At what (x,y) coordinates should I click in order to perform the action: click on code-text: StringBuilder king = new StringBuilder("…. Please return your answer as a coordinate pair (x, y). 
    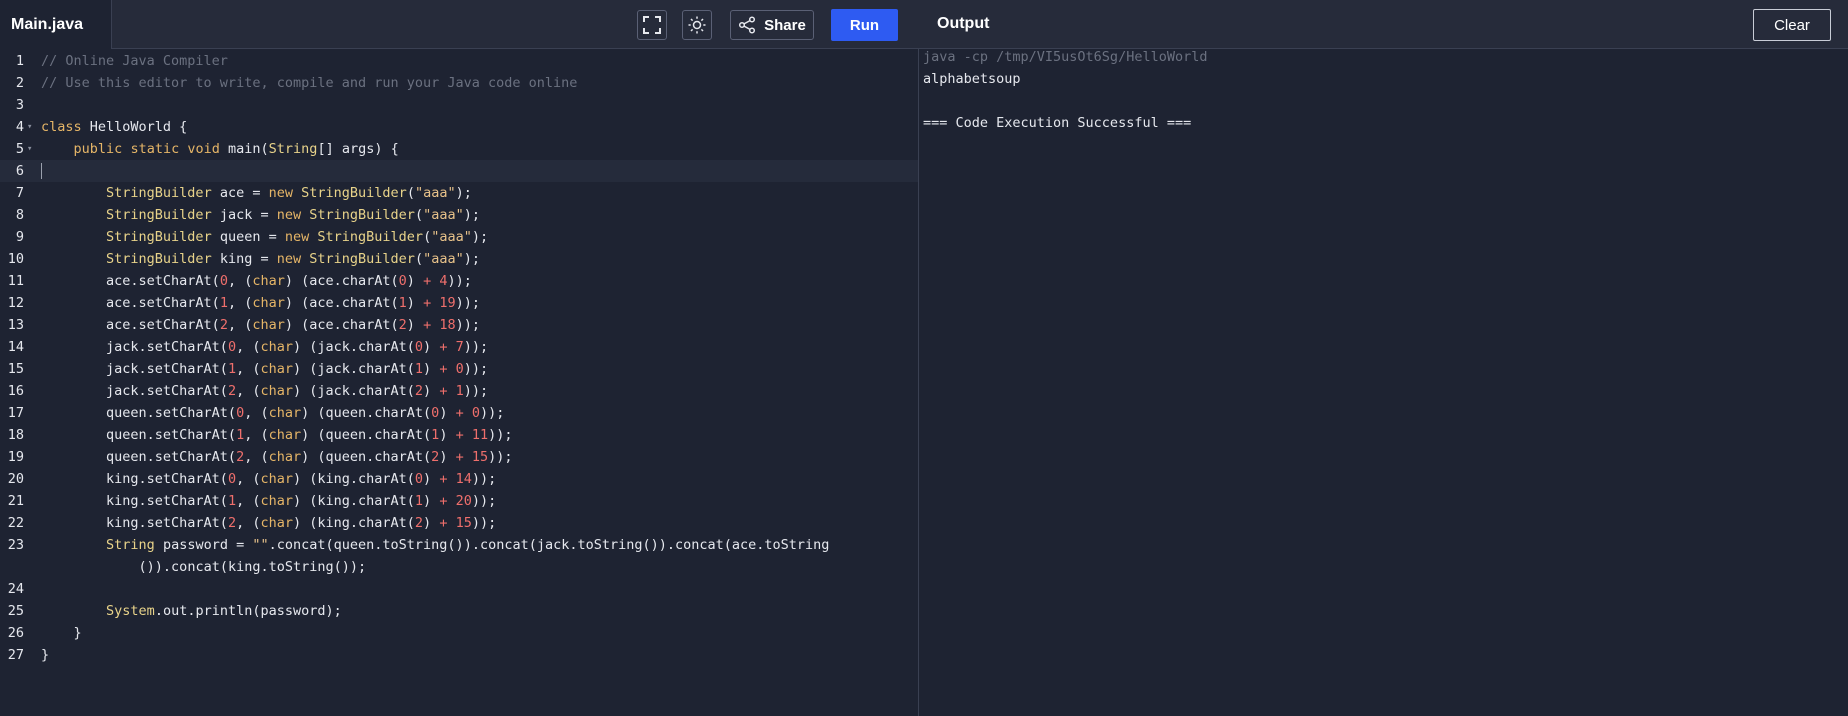
    Looking at the image, I should click on (293, 259).